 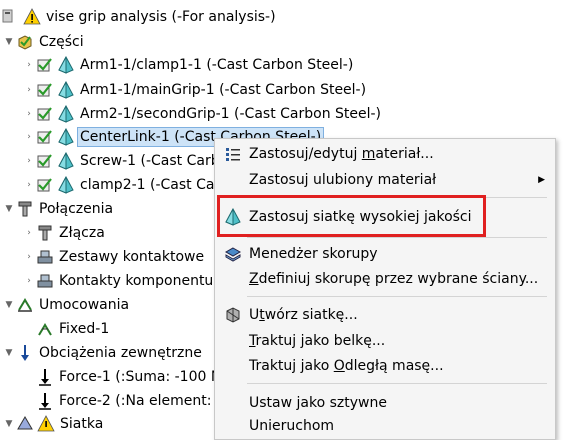 I want to click on tree-item-part: › Screw-1 (-Cast Carb, so click(x=122, y=161).